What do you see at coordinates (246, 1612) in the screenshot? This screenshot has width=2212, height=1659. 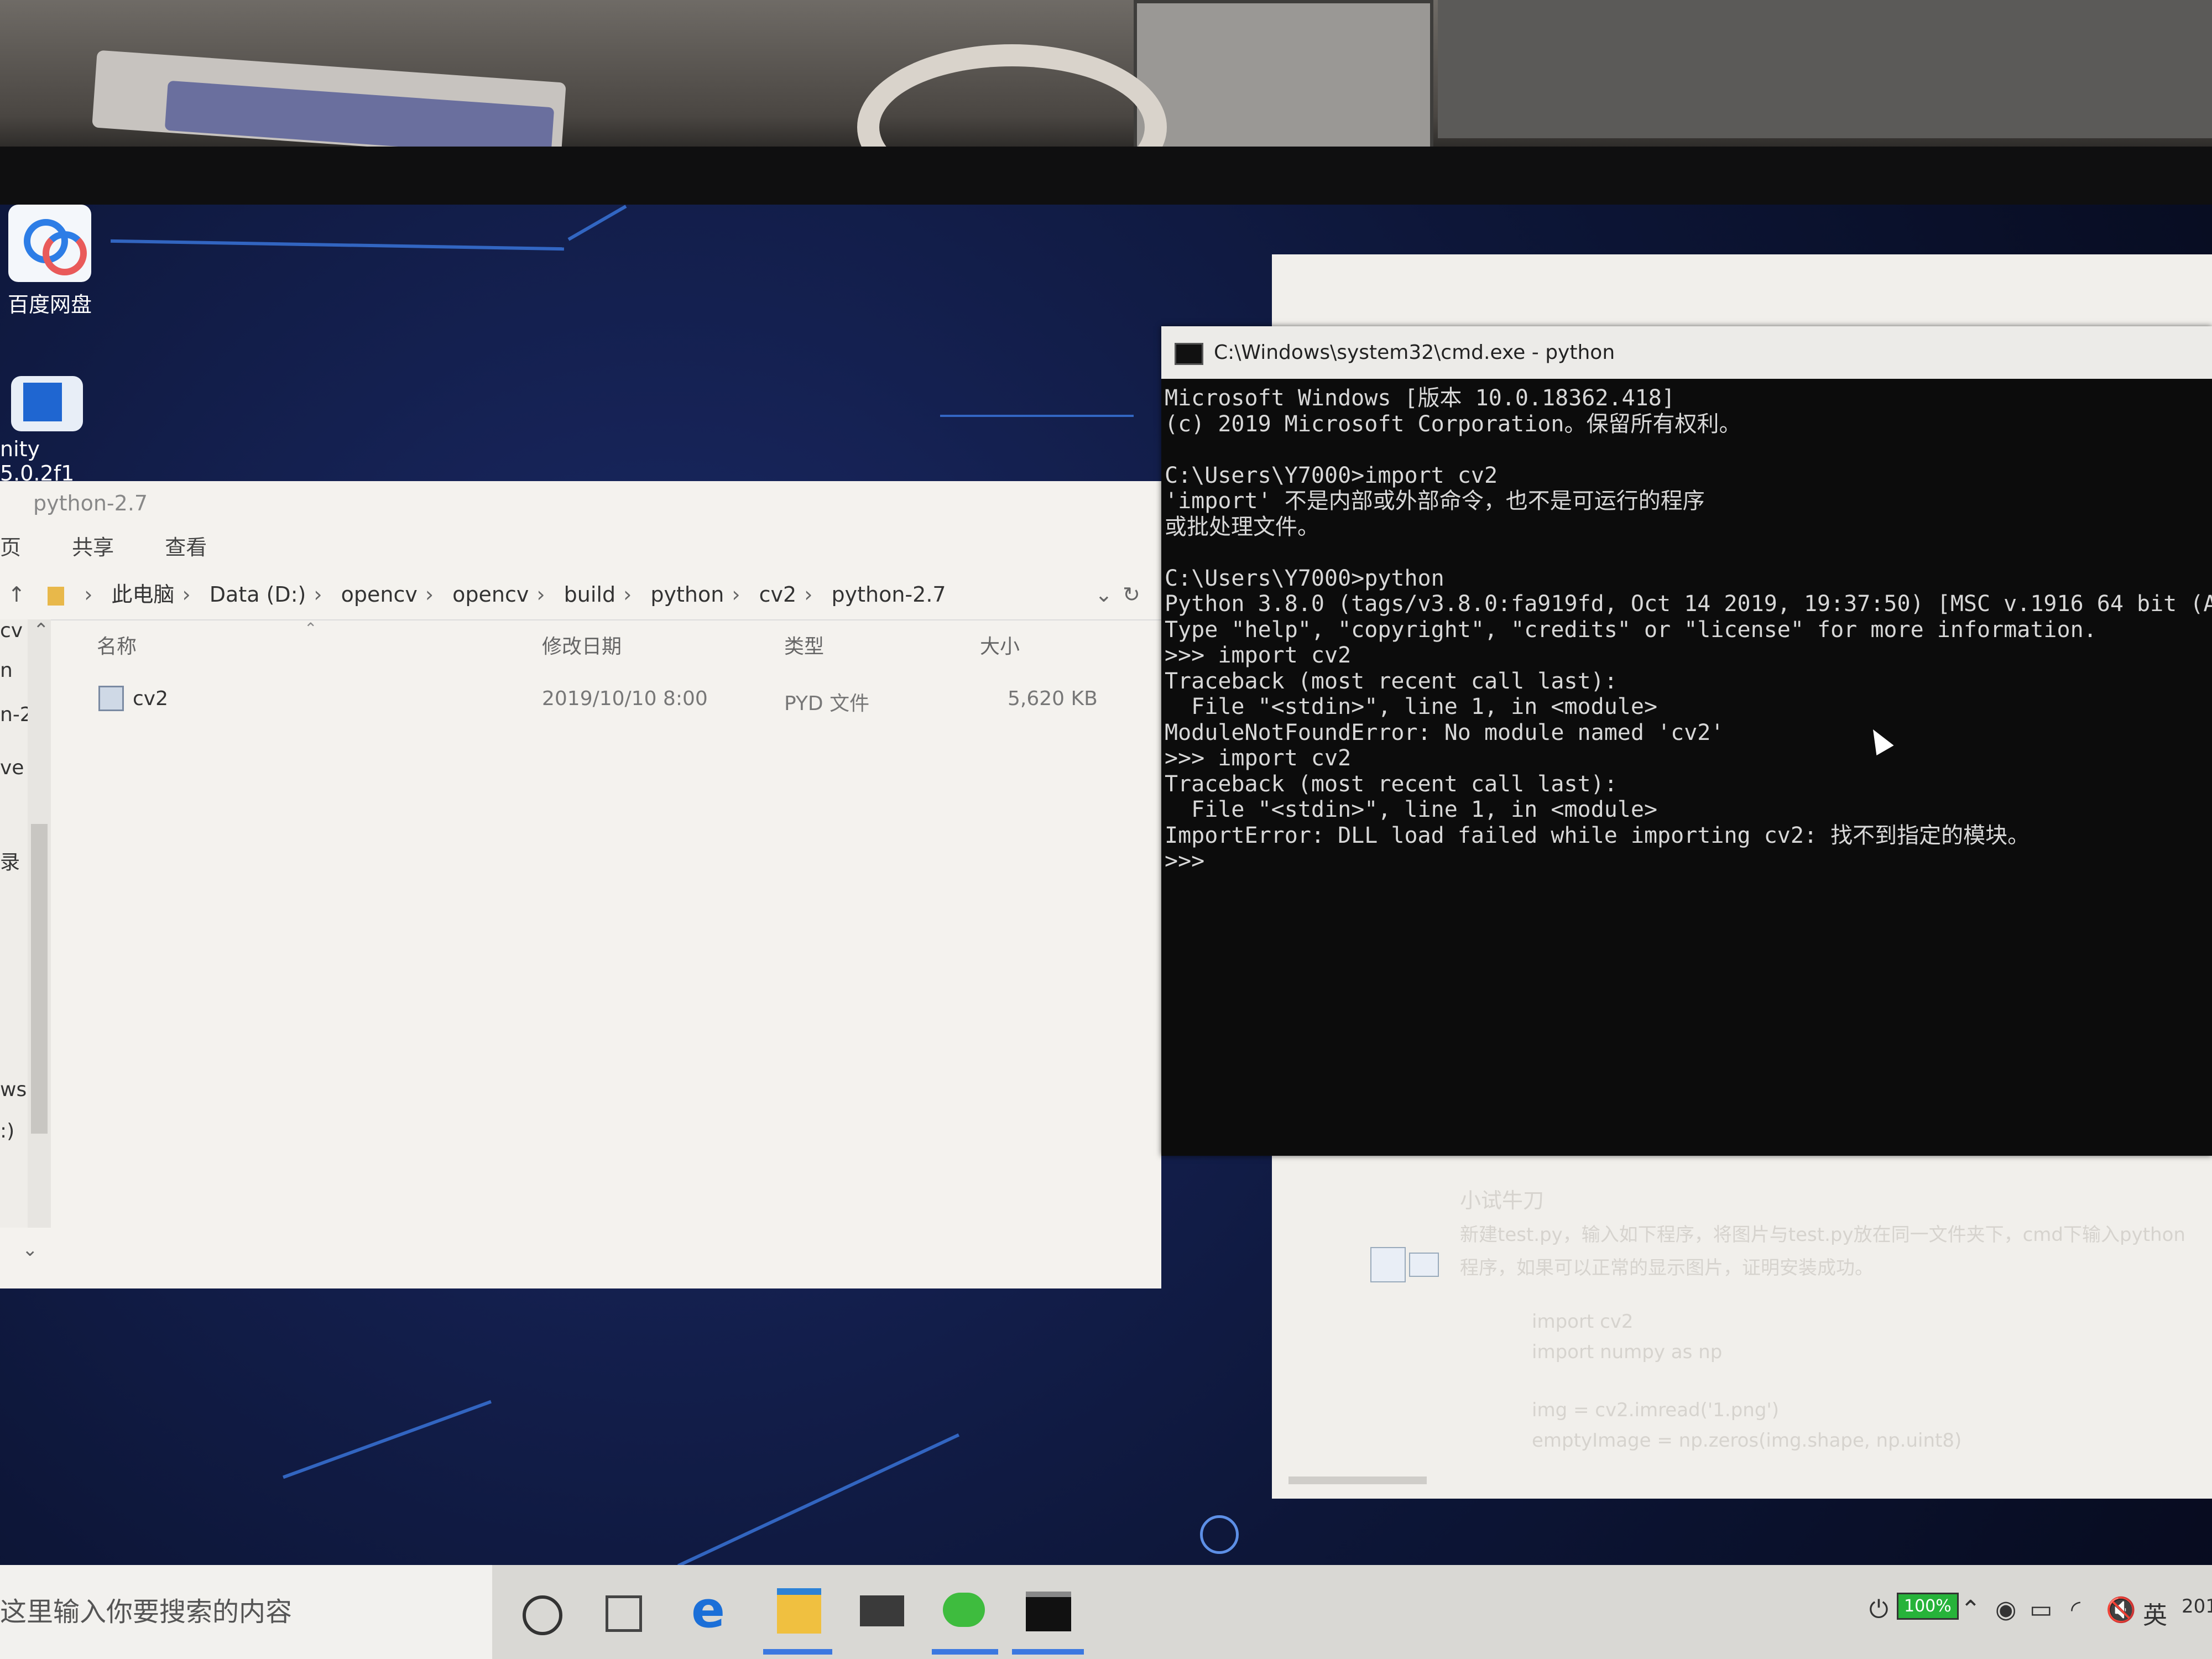 I see `taskbar-search-box: 这里输入你要搜索的内容` at bounding box center [246, 1612].